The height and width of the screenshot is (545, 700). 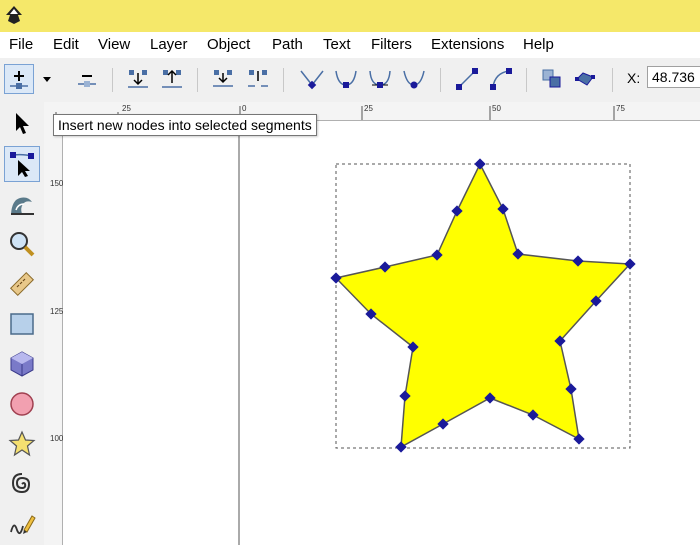 I want to click on menu-text: Text, so click(x=337, y=44).